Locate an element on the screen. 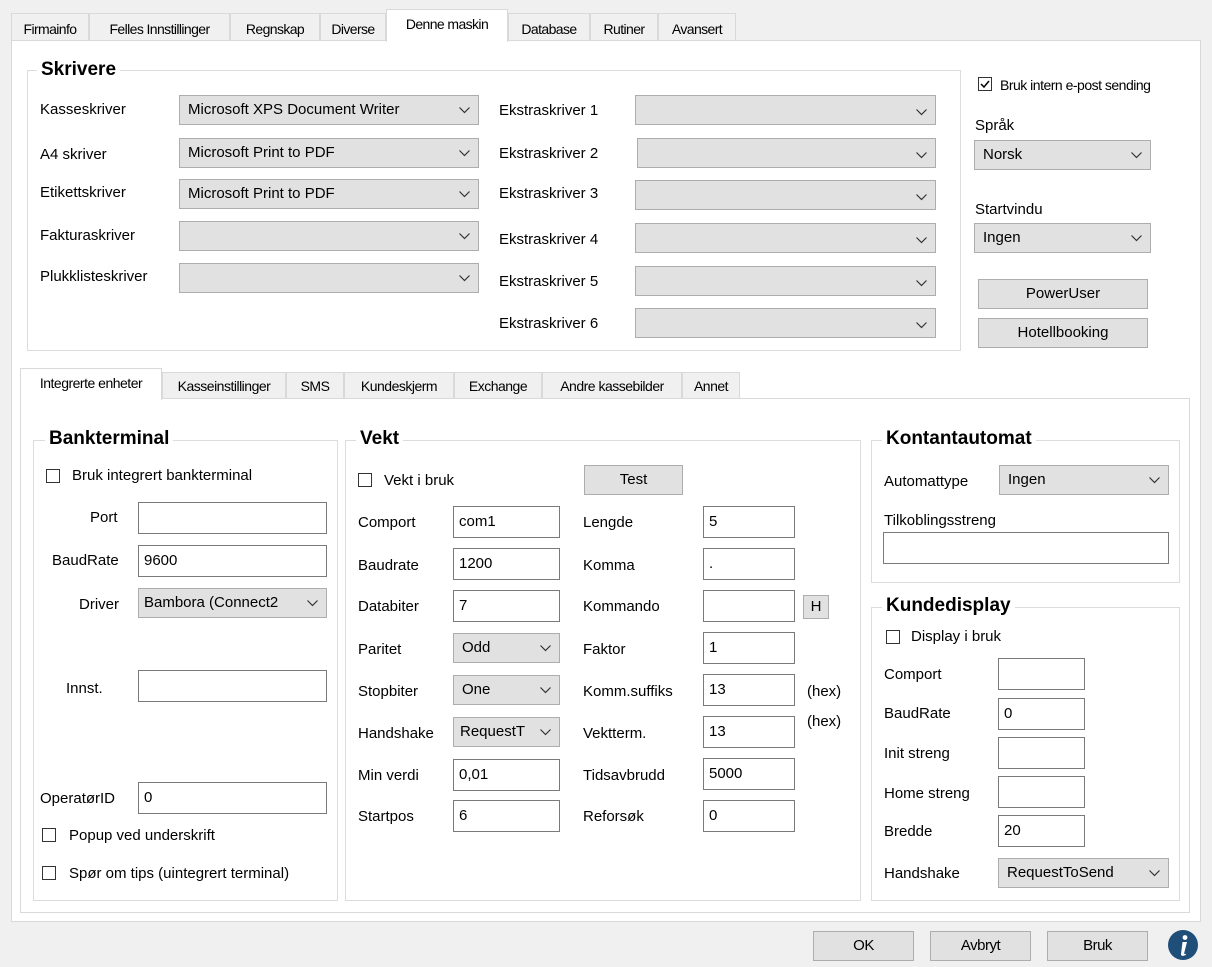  kontant-group-title: Kontantautomat is located at coordinates (959, 439).